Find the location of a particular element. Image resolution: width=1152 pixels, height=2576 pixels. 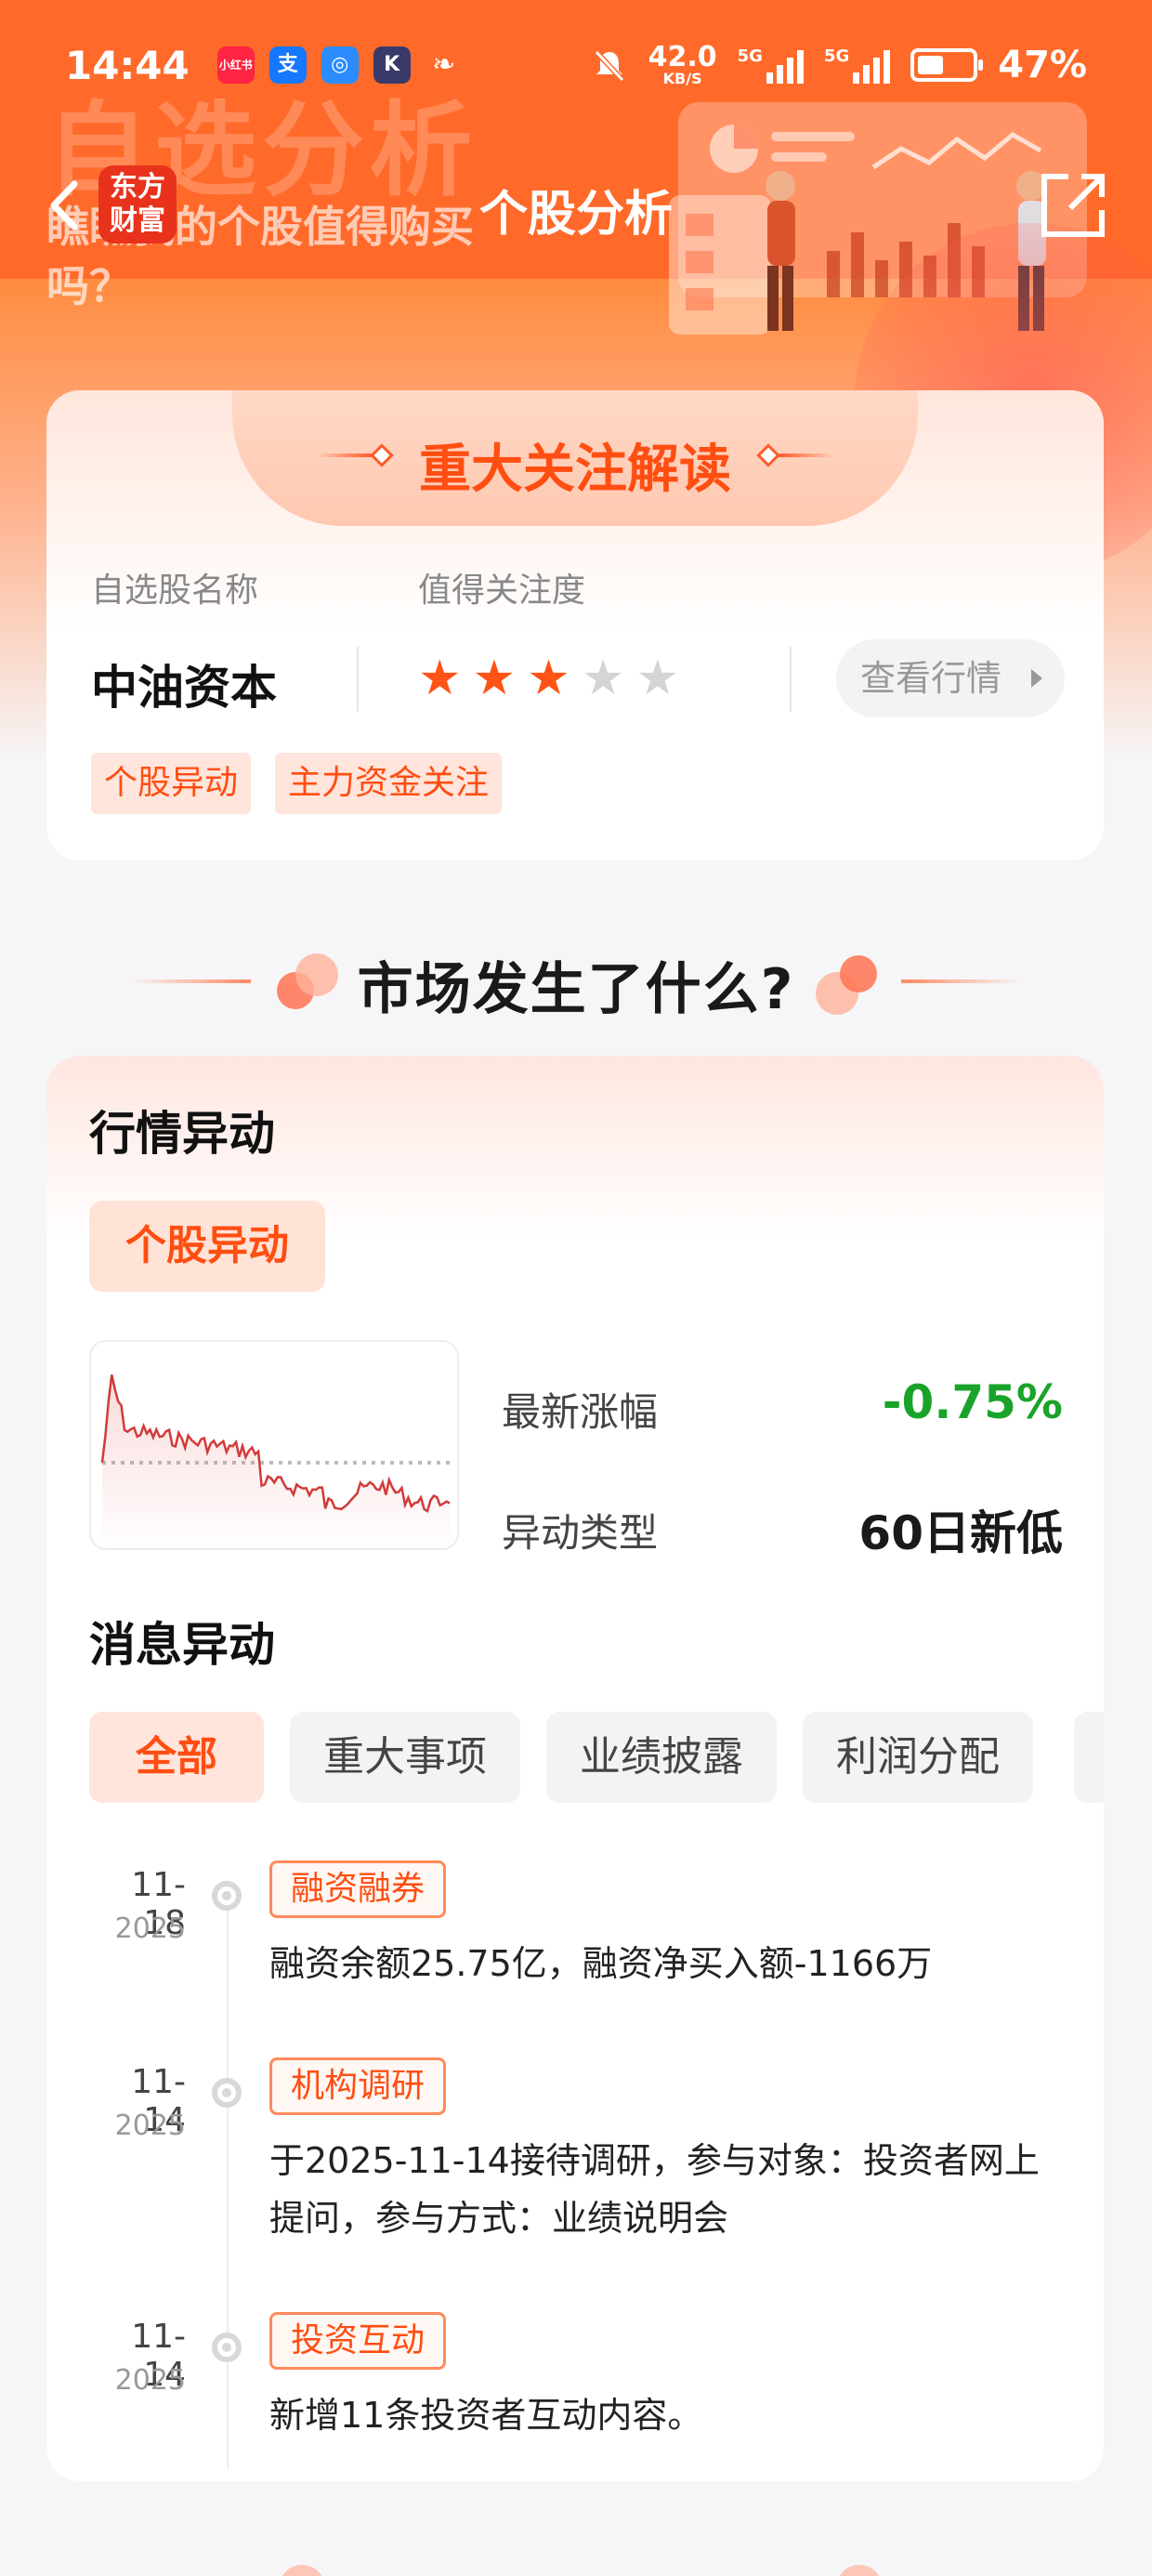

latest-change-label: 最新涨幅 is located at coordinates (580, 1412).